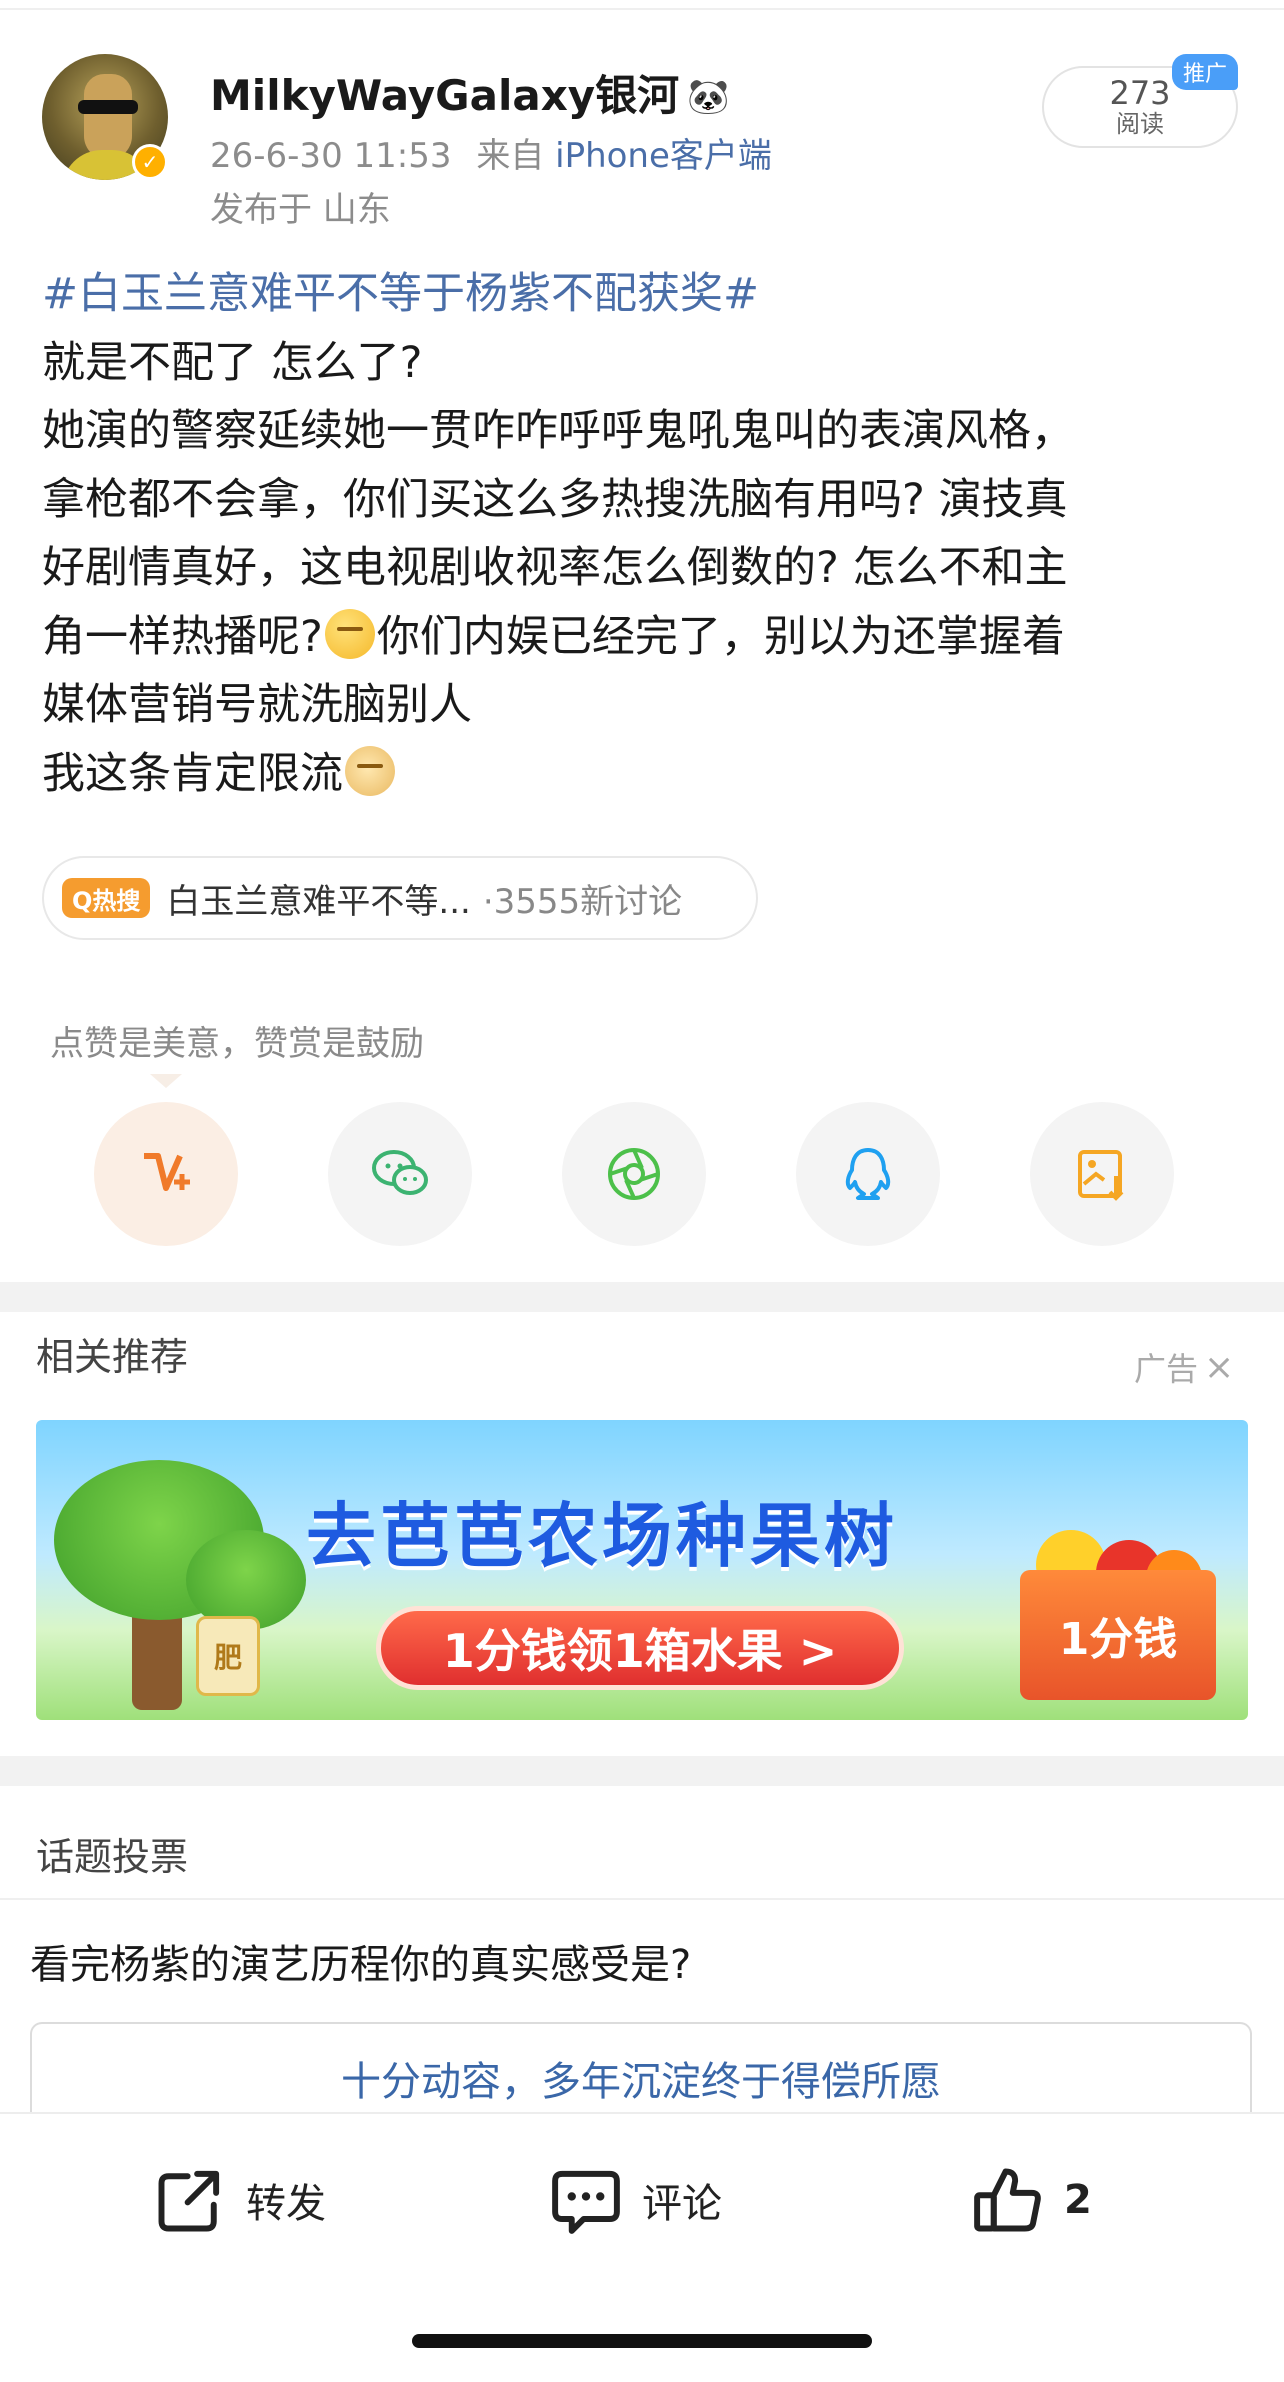 The width and height of the screenshot is (1284, 2382). I want to click on verified-badge-icon: ✓, so click(150, 162).